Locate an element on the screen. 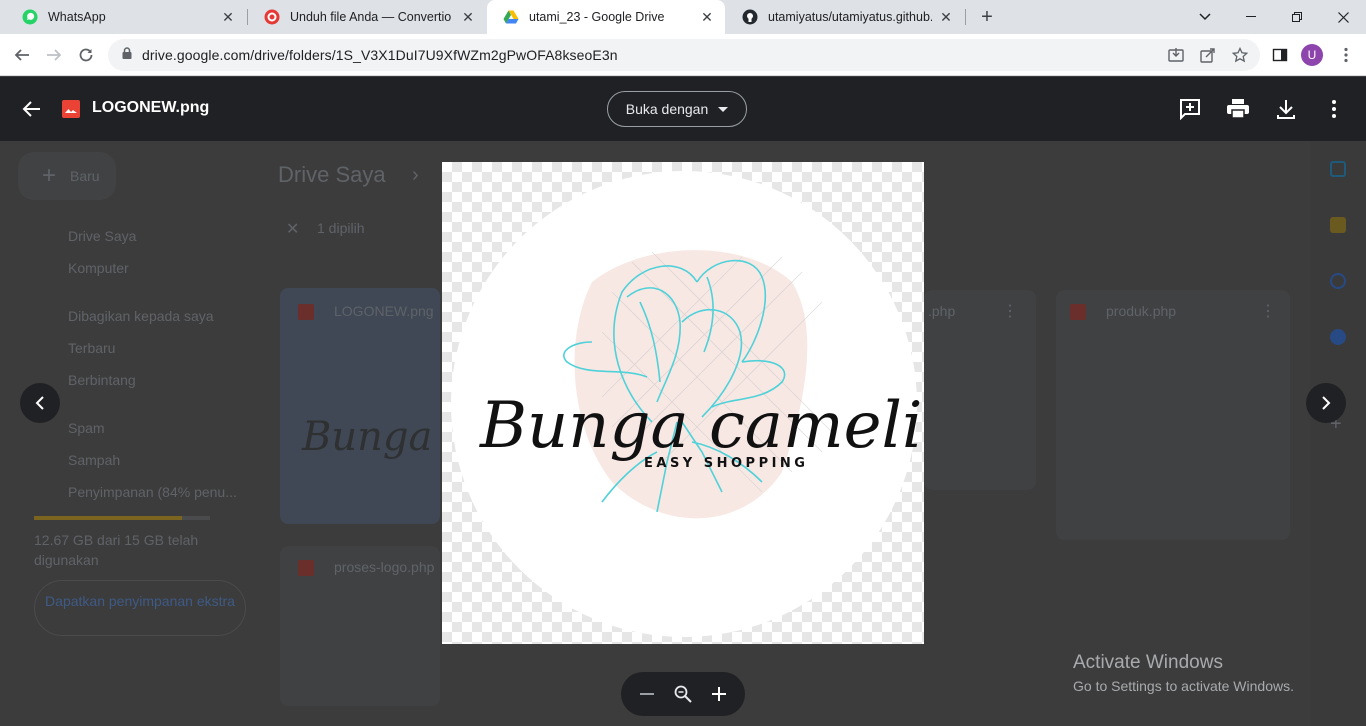 This screenshot has width=1366, height=726. camelia-flower-illustration: Bunga camelia EASY SHOPPING is located at coordinates (701, 384).